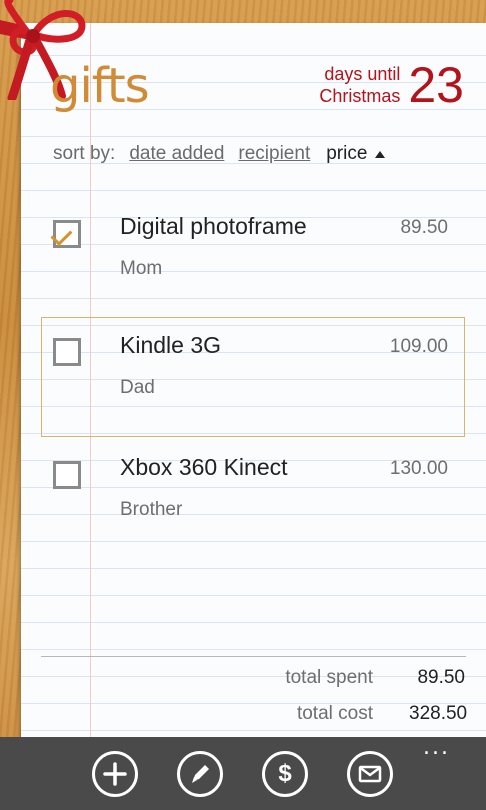  Describe the element at coordinates (137, 387) in the screenshot. I see `gift-recipient: Dad` at that location.